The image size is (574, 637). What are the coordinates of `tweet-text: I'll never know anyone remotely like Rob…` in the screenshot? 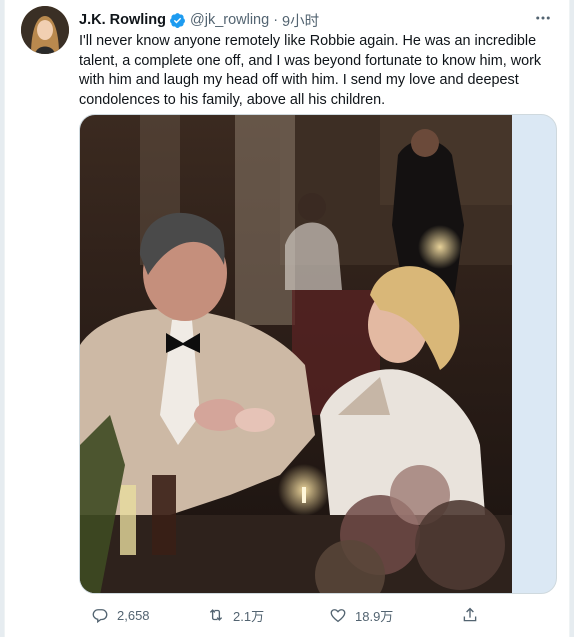 It's located at (310, 70).